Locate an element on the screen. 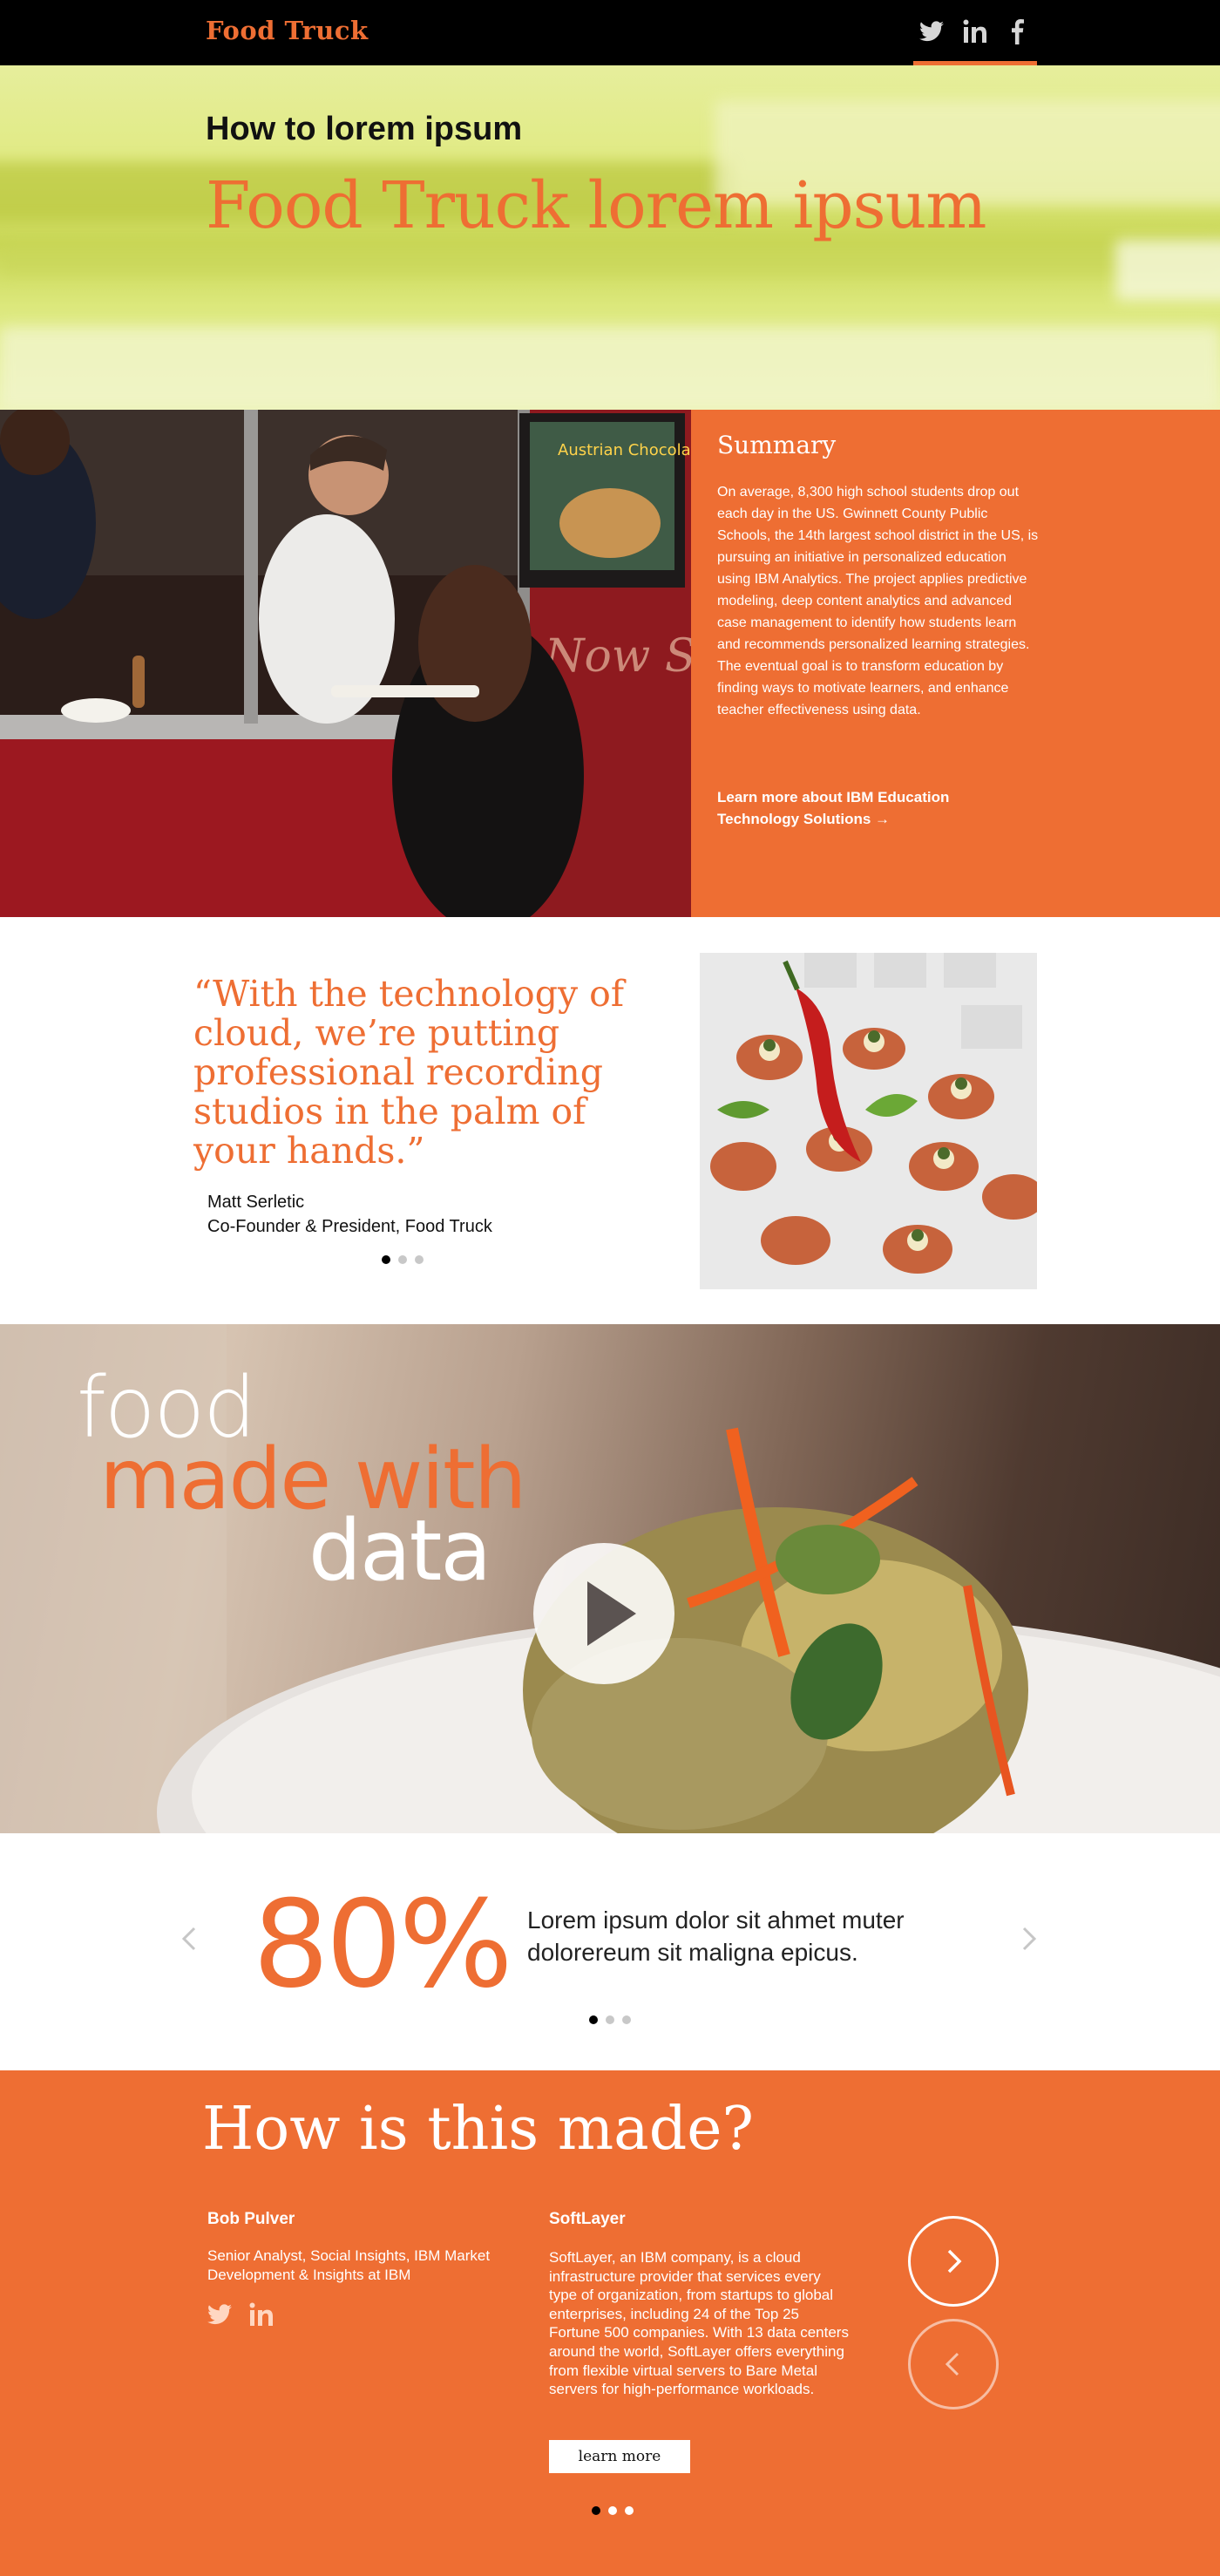 The width and height of the screenshot is (1220, 2576). learn-more-button: learn more is located at coordinates (619, 2456).